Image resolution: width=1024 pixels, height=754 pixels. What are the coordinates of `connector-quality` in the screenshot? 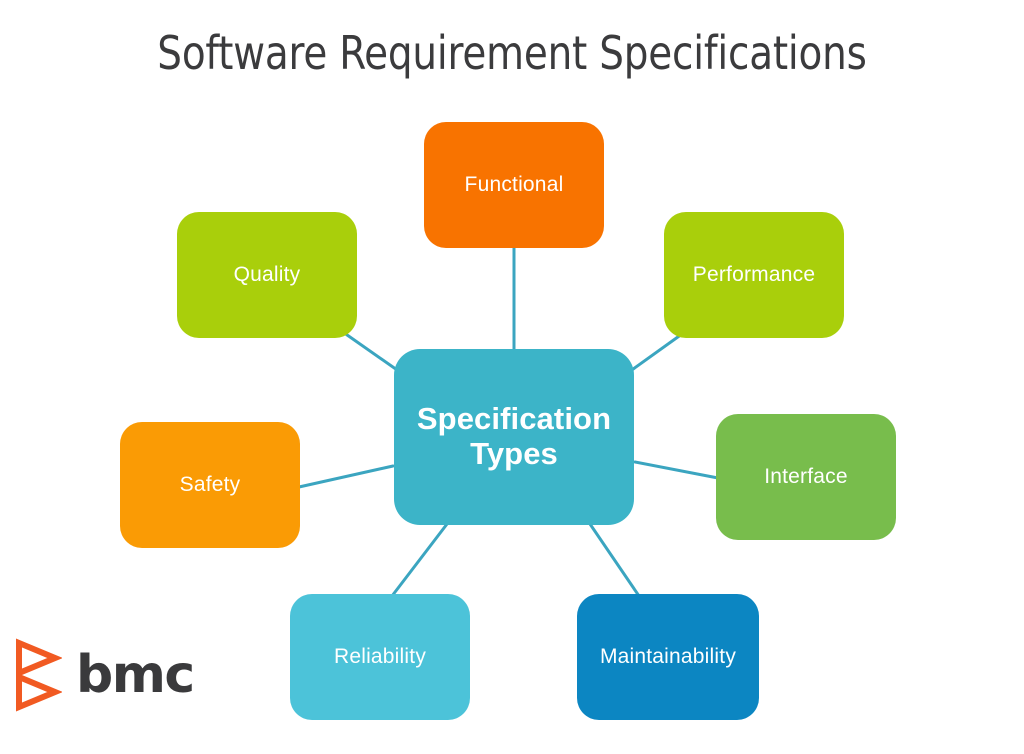 It's located at (370, 351).